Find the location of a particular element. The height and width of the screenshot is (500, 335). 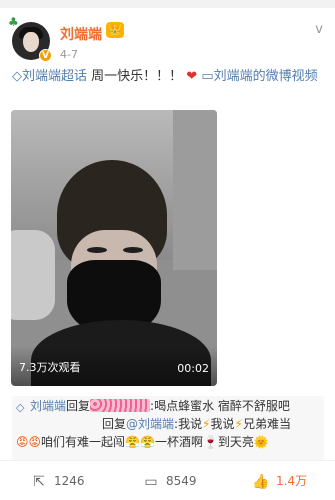

repost-button: ⇱ 1246 is located at coordinates (57, 481).